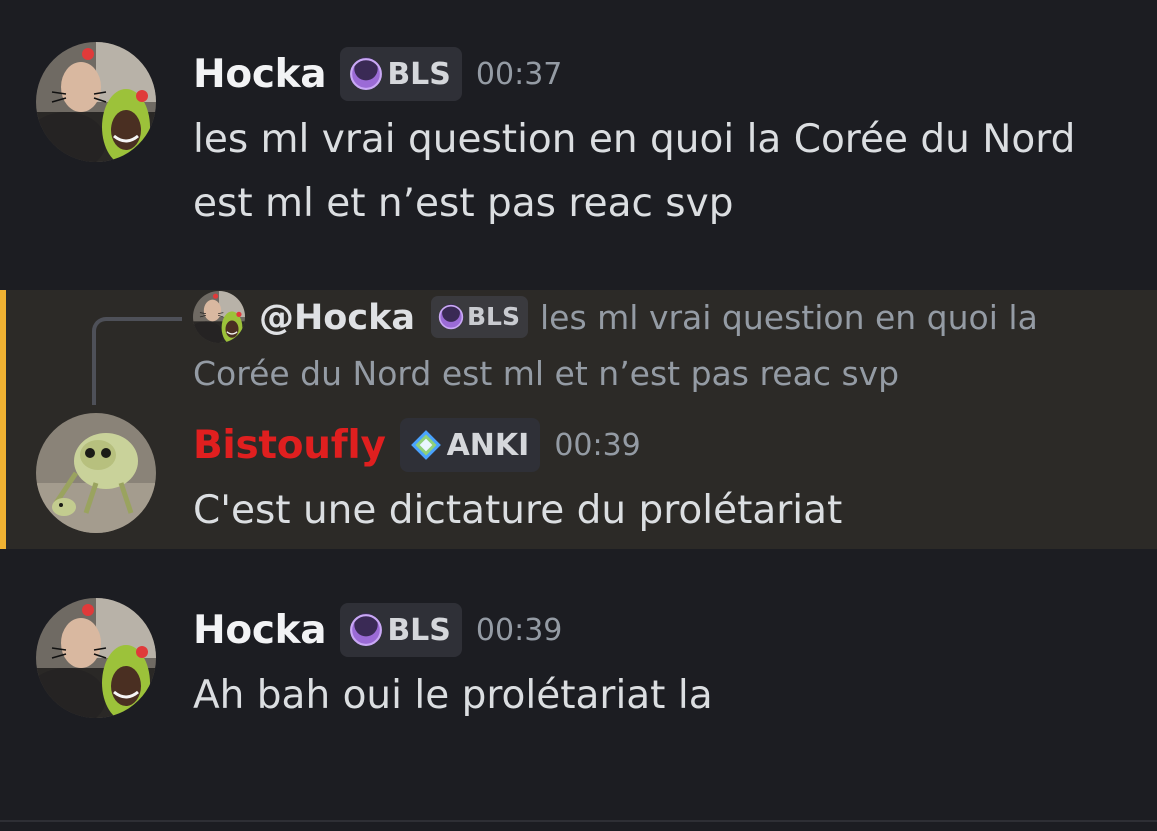  I want to click on username: Bistoufly, so click(289, 445).